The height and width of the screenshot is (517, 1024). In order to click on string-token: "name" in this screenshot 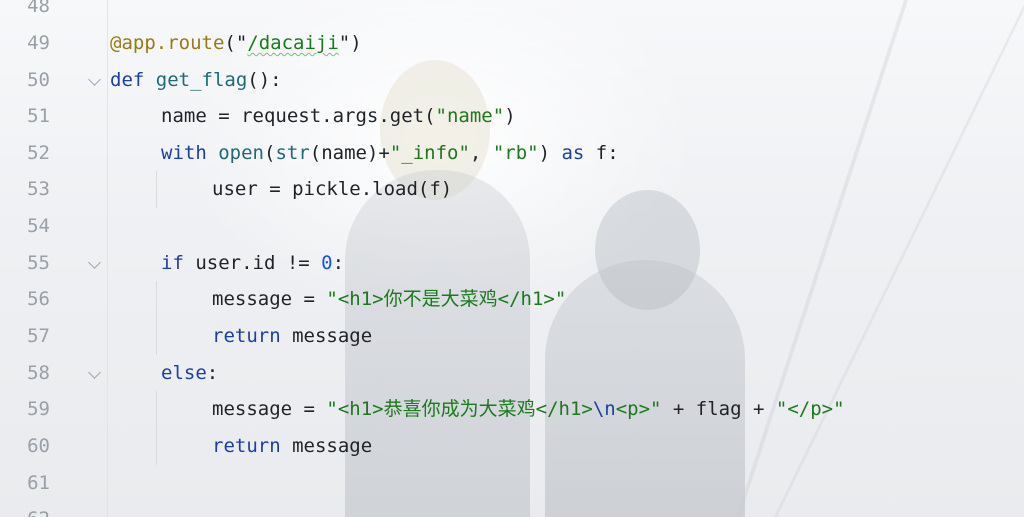, I will do `click(470, 116)`.